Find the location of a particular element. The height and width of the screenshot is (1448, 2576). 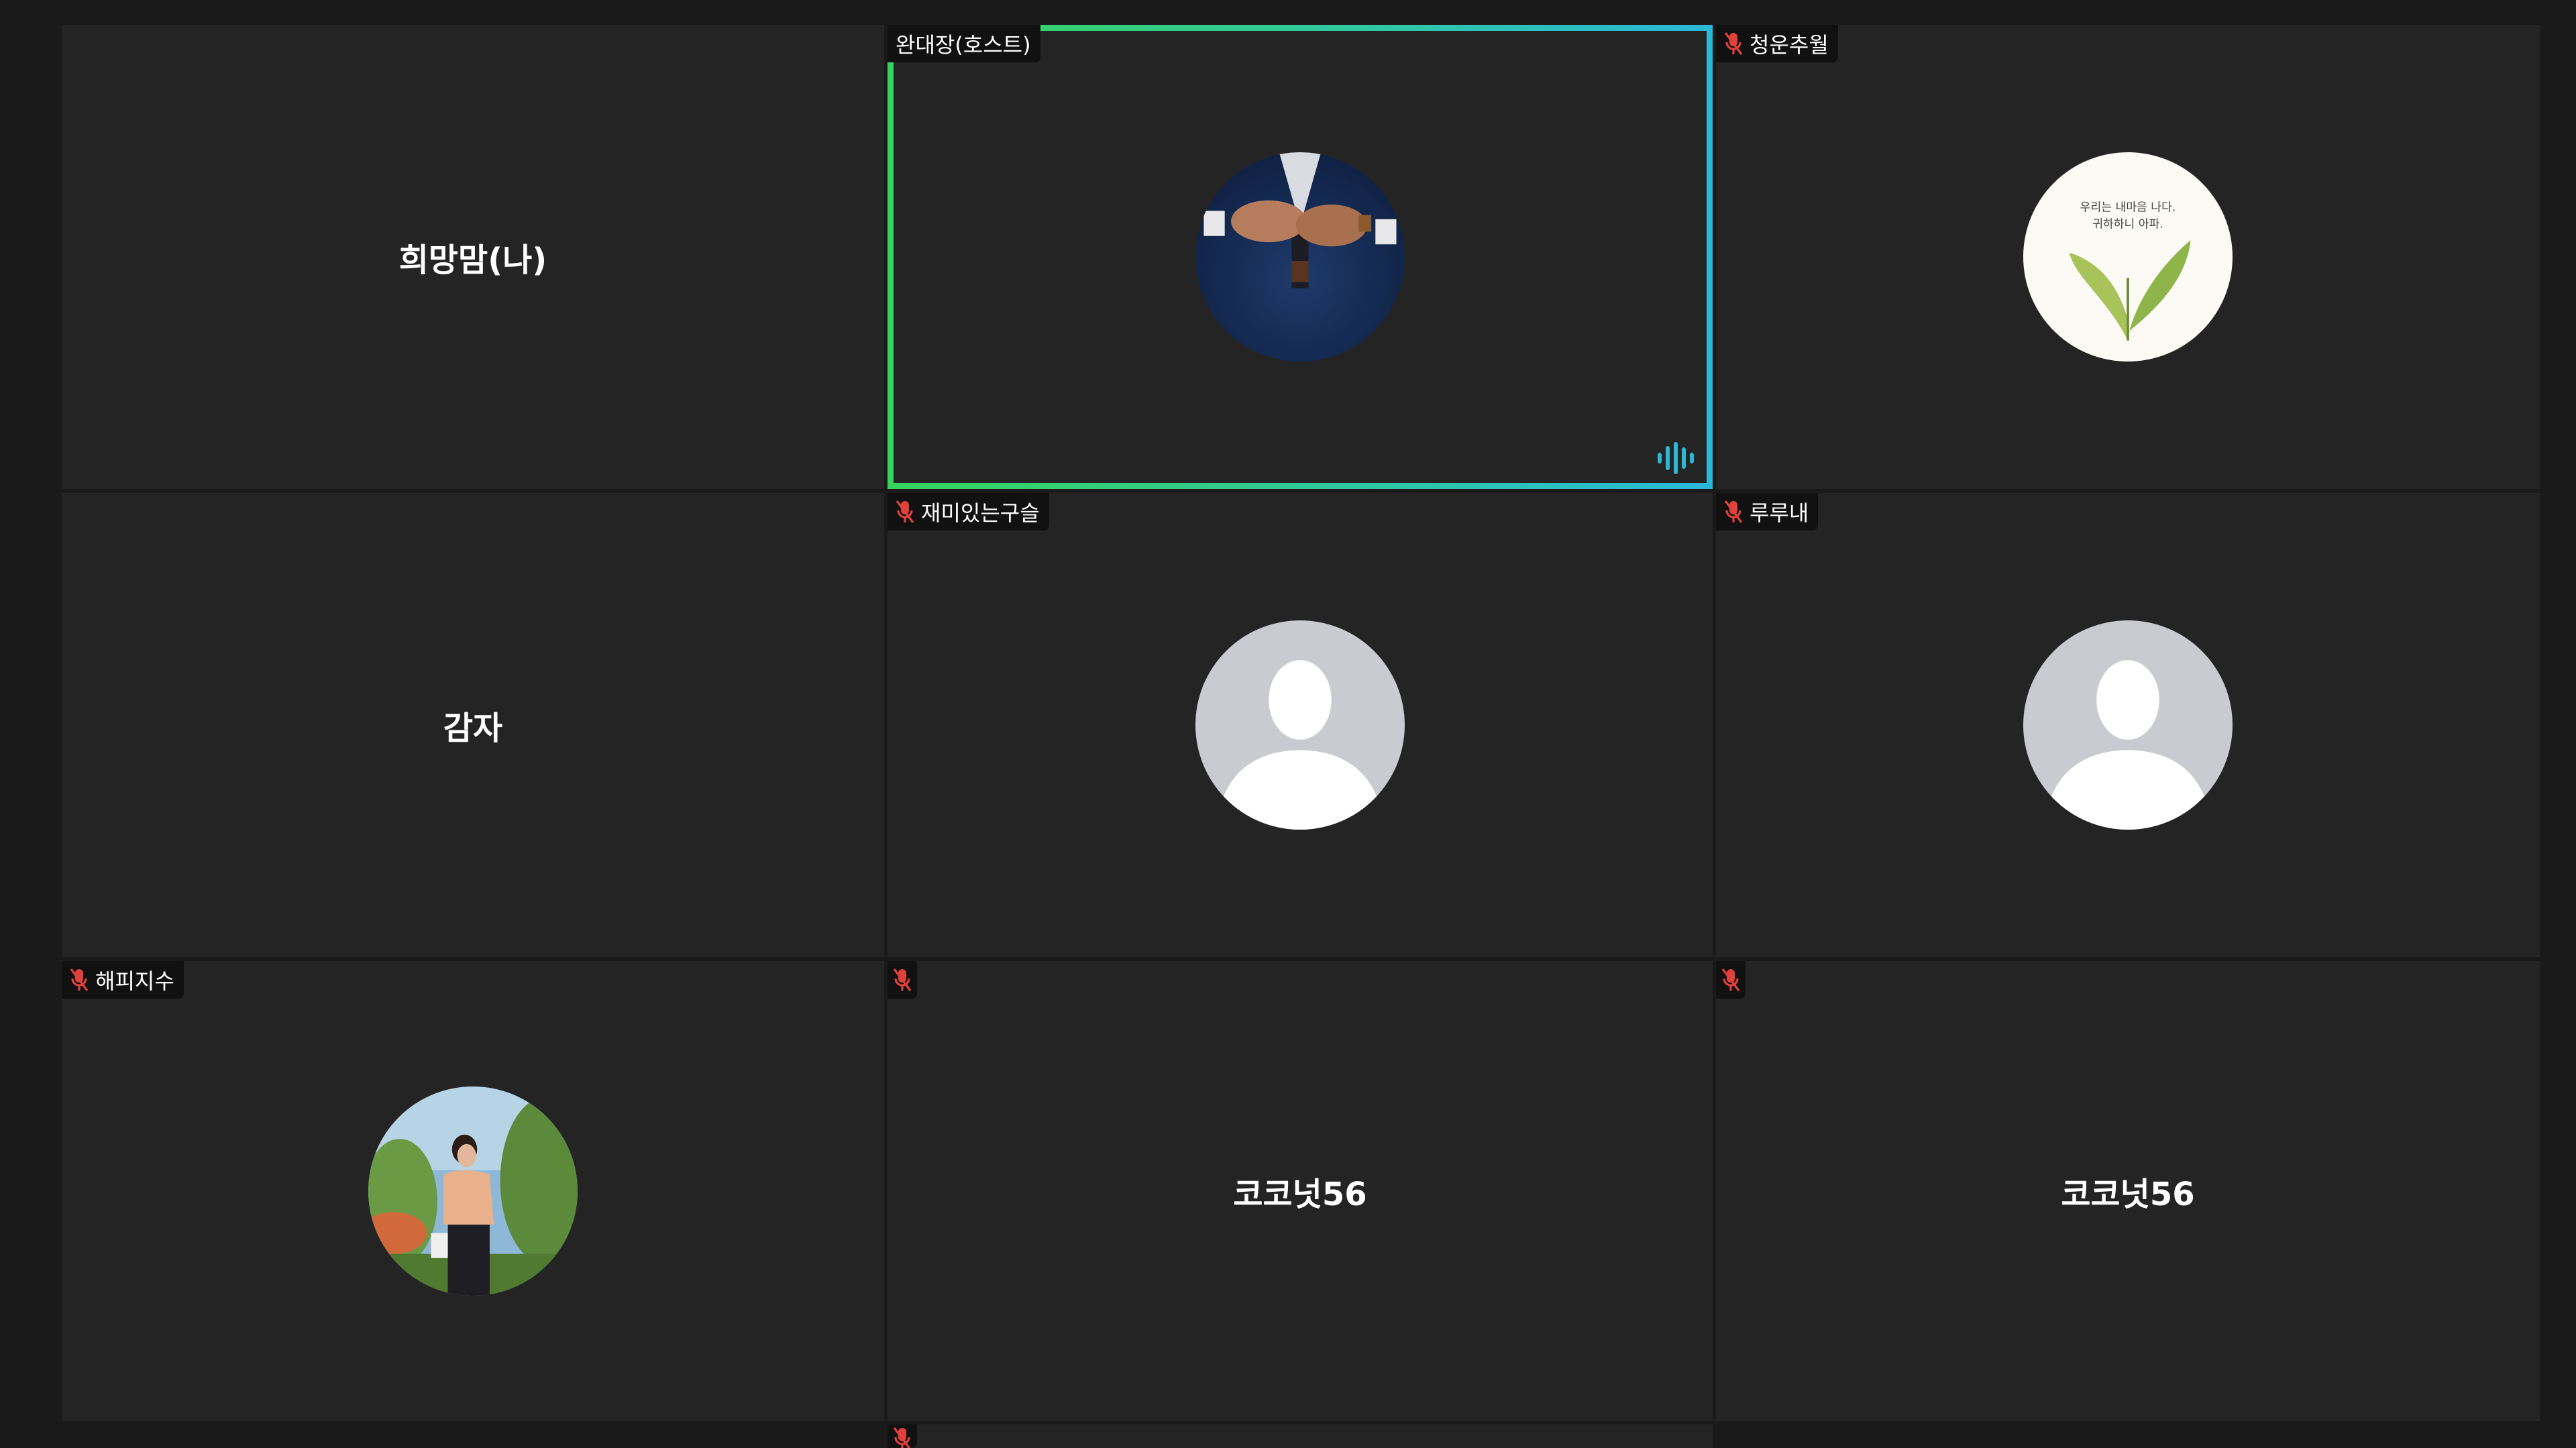

participant-photo: 우리는 내마음 나다. 귀하하니 아파. is located at coordinates (2128, 256).